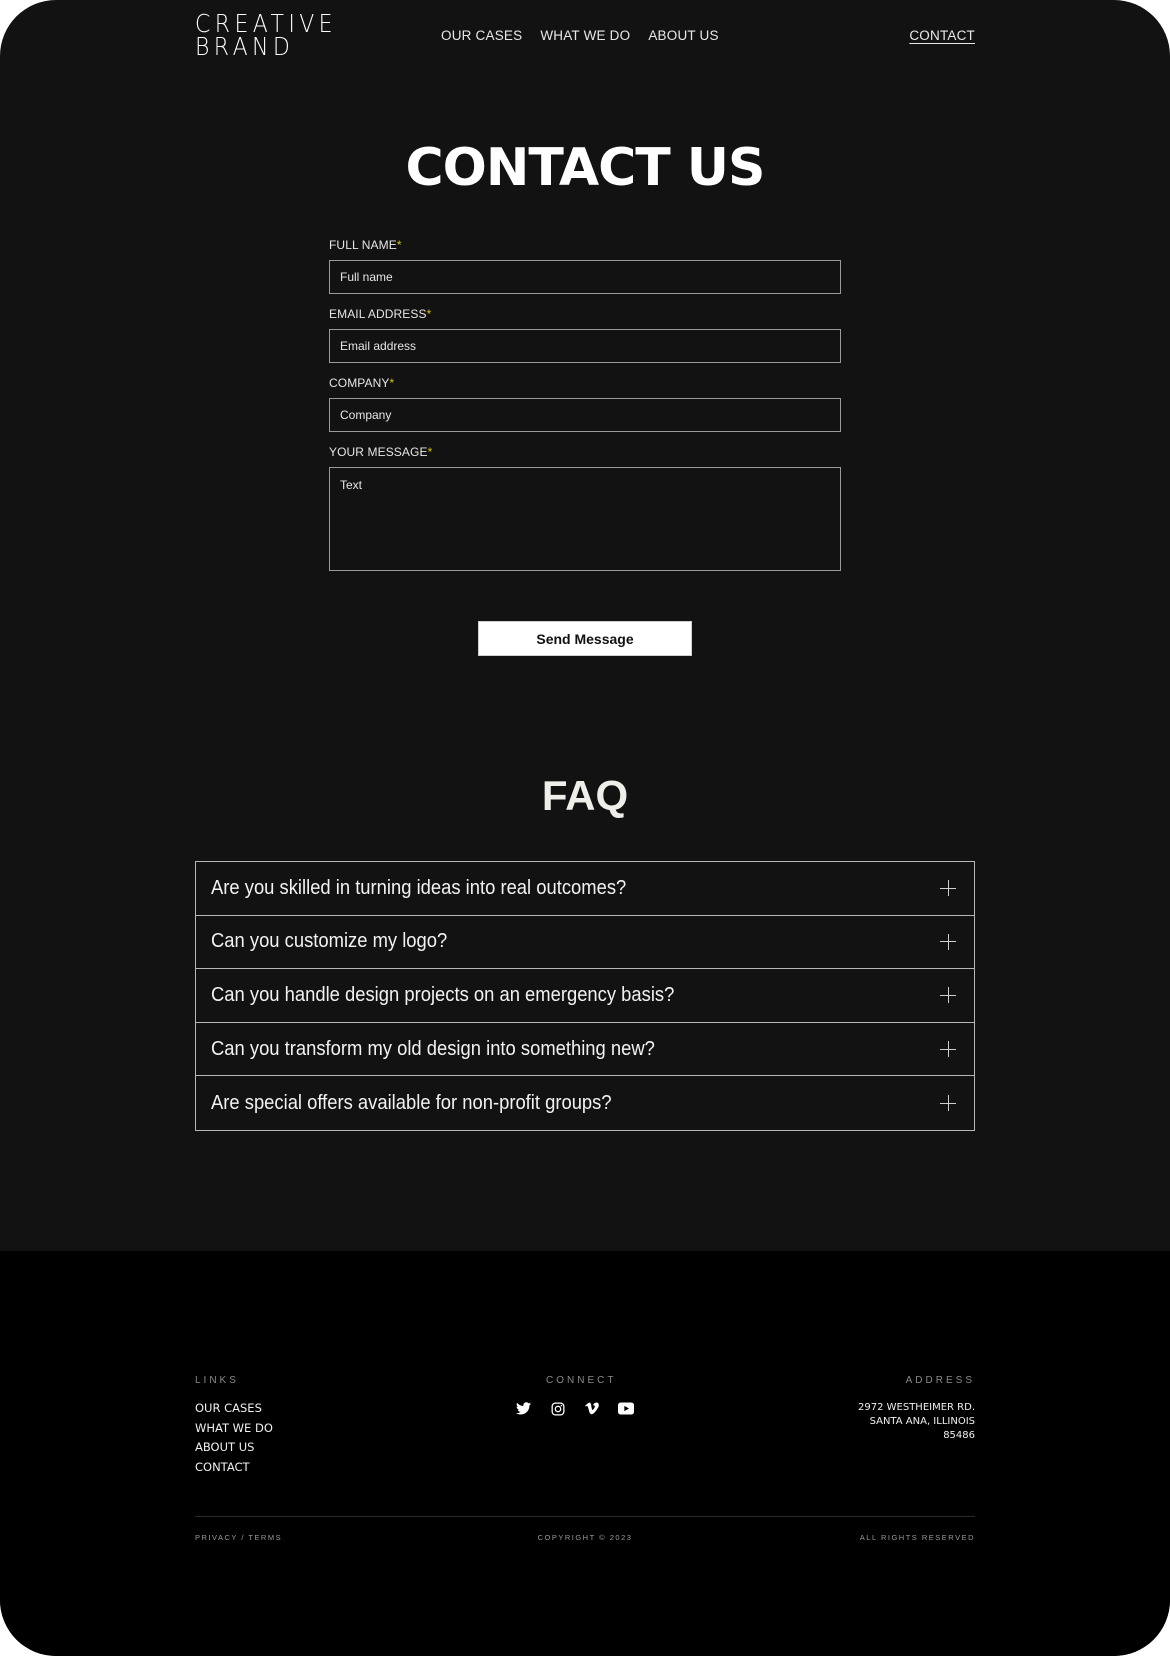 The image size is (1170, 1656). Describe the element at coordinates (381, 452) in the screenshot. I see `message-label: YOUR MESSAGE*` at that location.